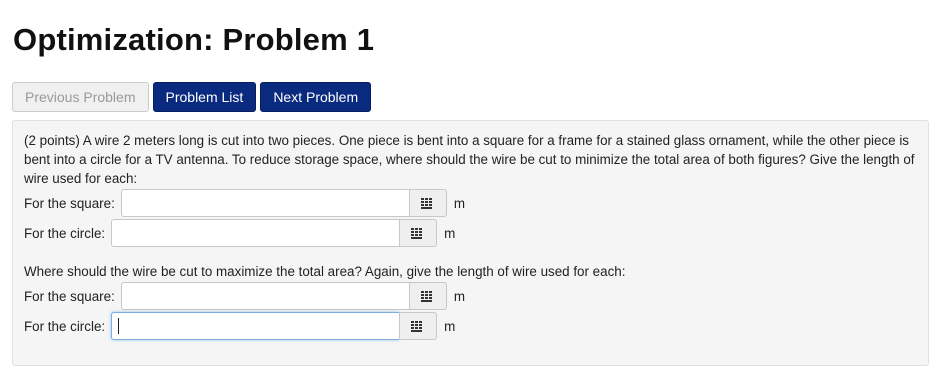 Image resolution: width=946 pixels, height=377 pixels. I want to click on answer-row-min-square: For the square: m, so click(470, 203).